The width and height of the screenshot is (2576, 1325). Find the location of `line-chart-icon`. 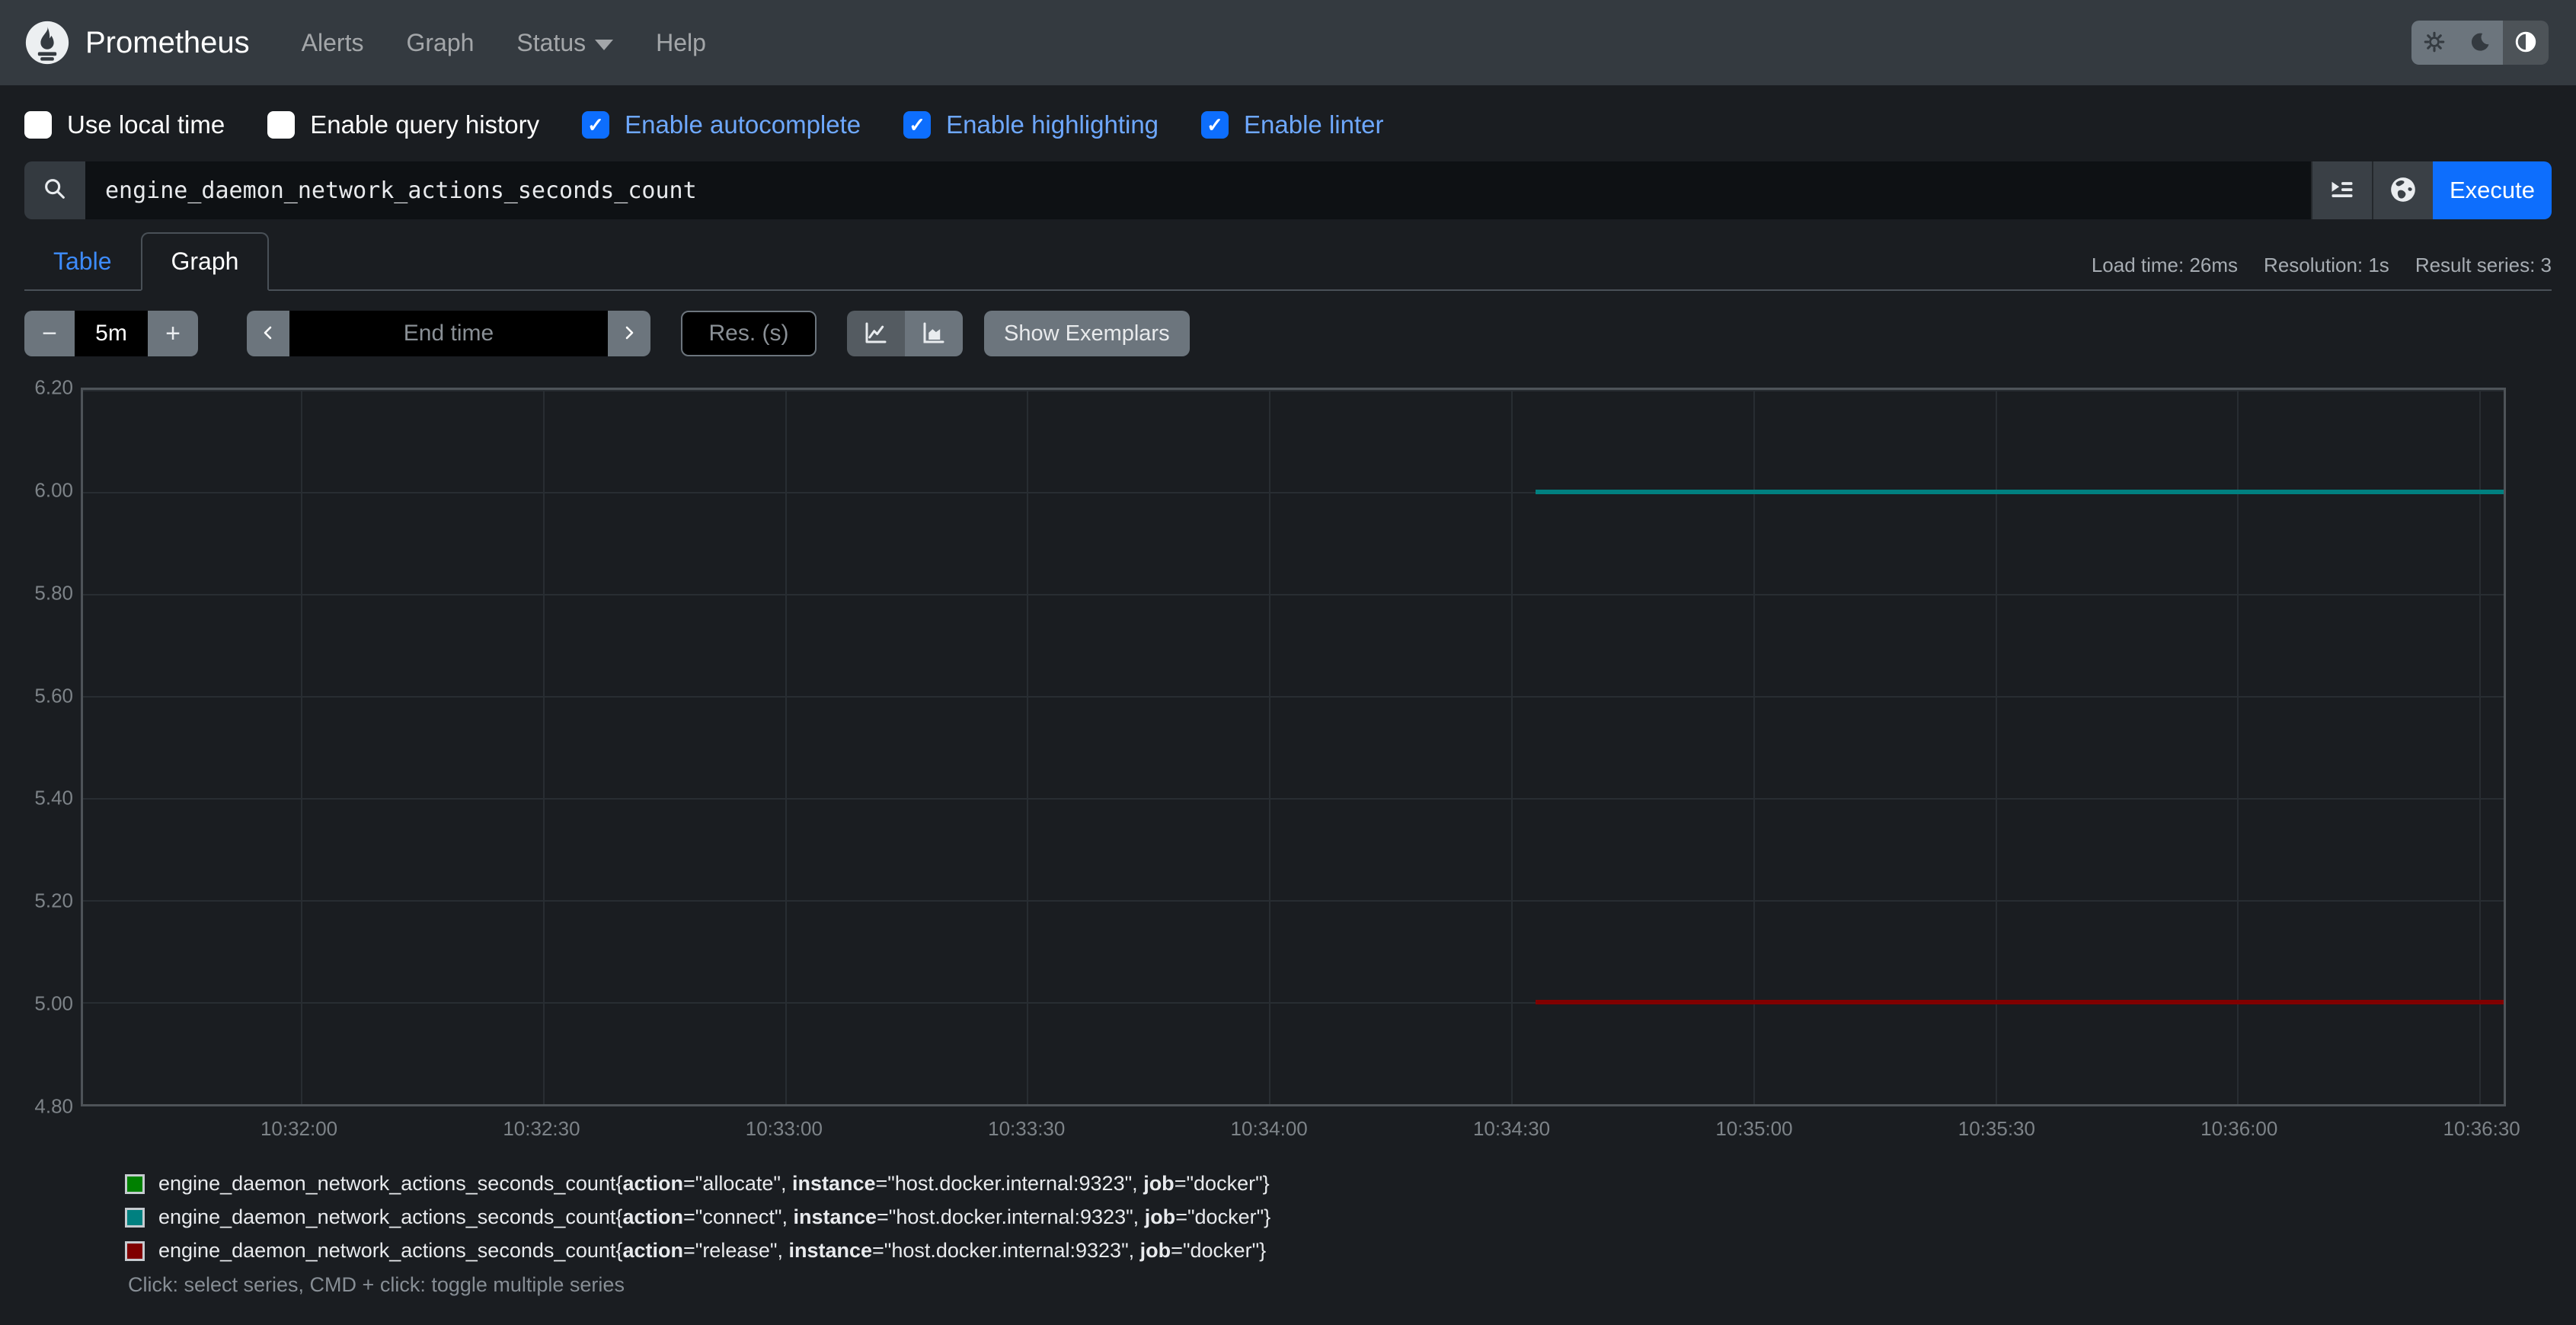

line-chart-icon is located at coordinates (876, 334).